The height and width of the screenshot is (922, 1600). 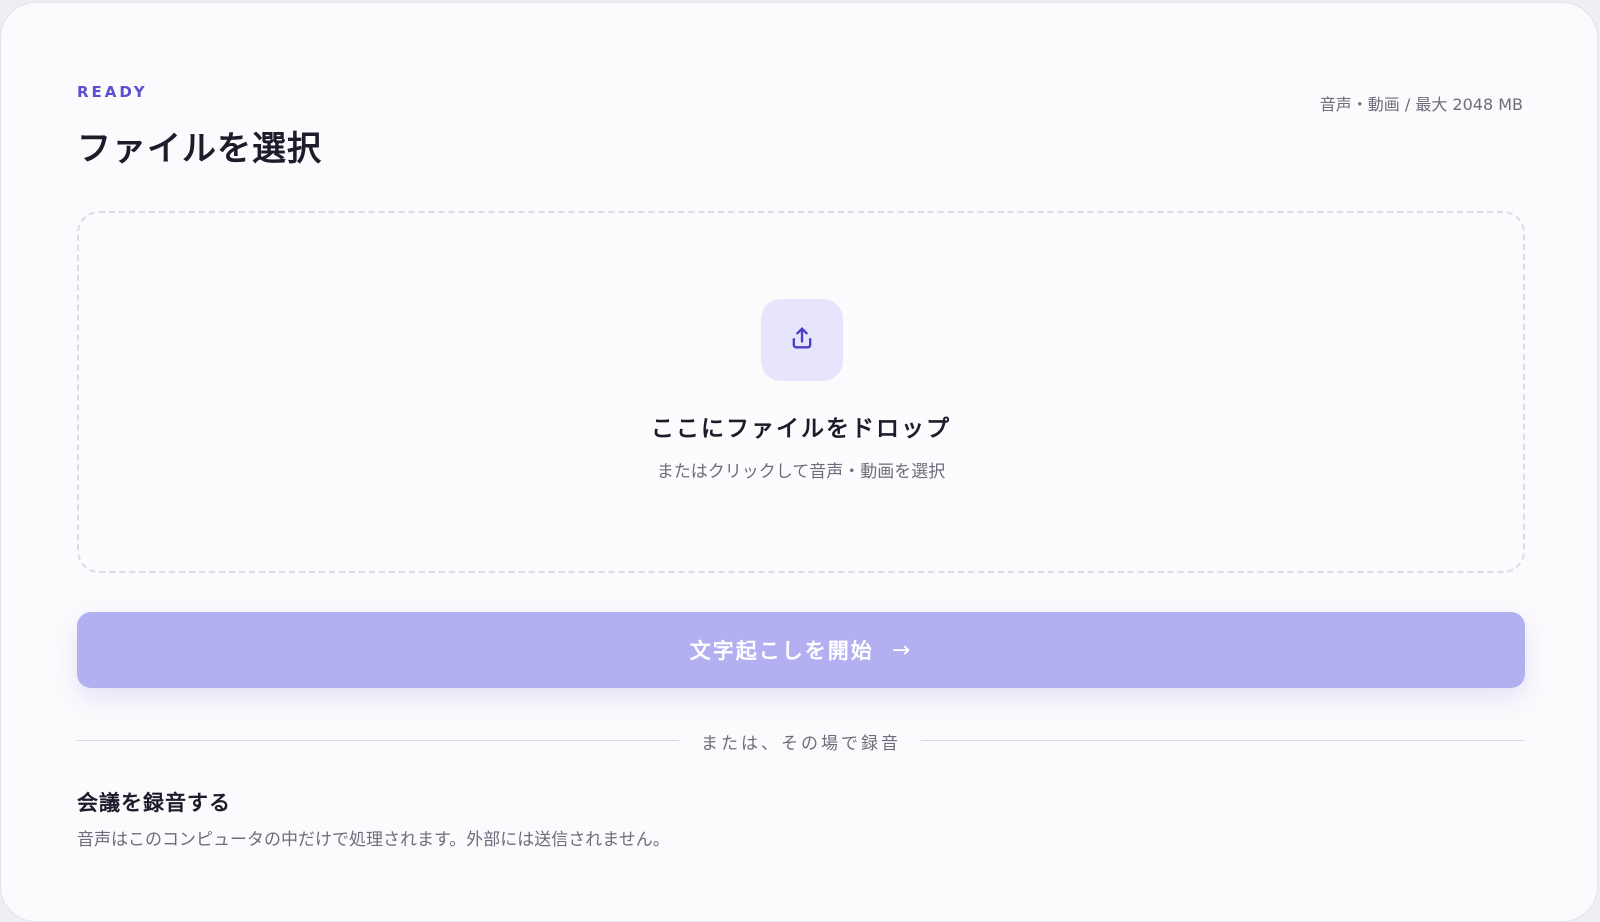 I want to click on file-limit-text: 音声・動画 / 最大 2048 MB, so click(x=1421, y=104).